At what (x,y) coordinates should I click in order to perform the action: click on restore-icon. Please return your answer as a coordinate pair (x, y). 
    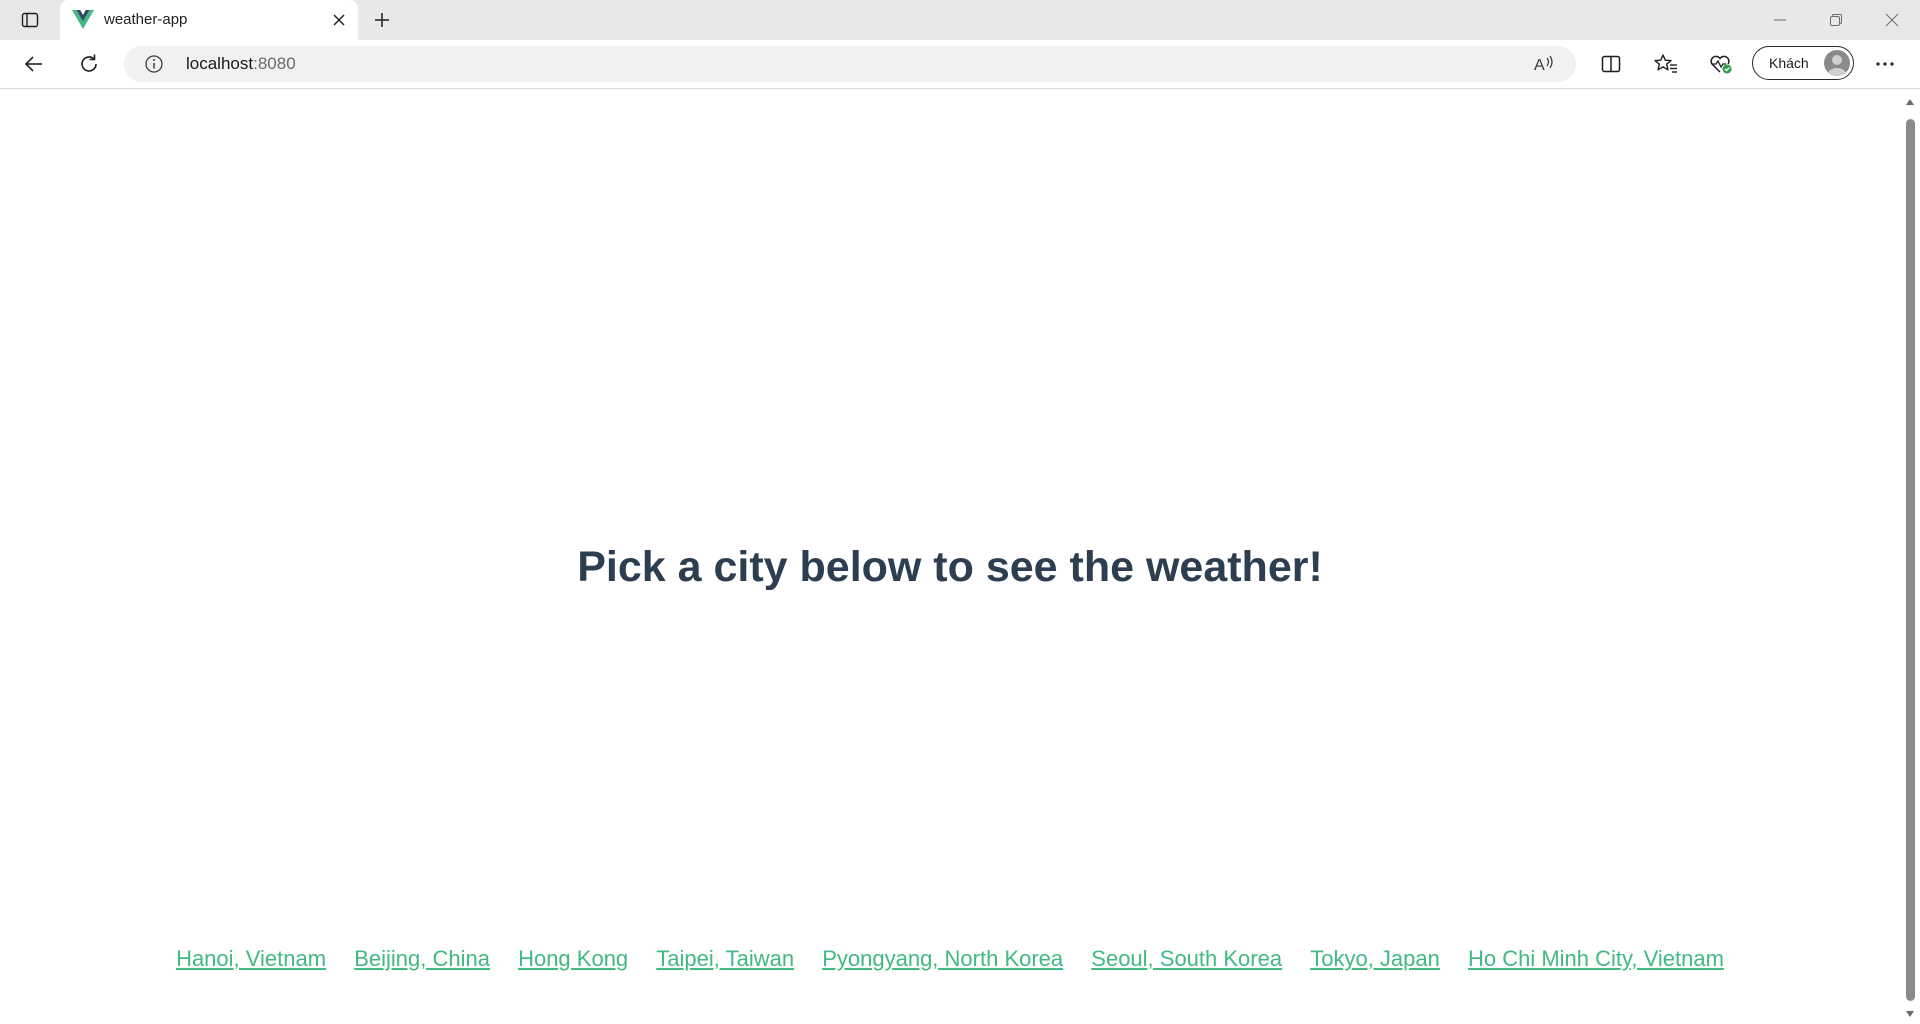
    Looking at the image, I should click on (1836, 20).